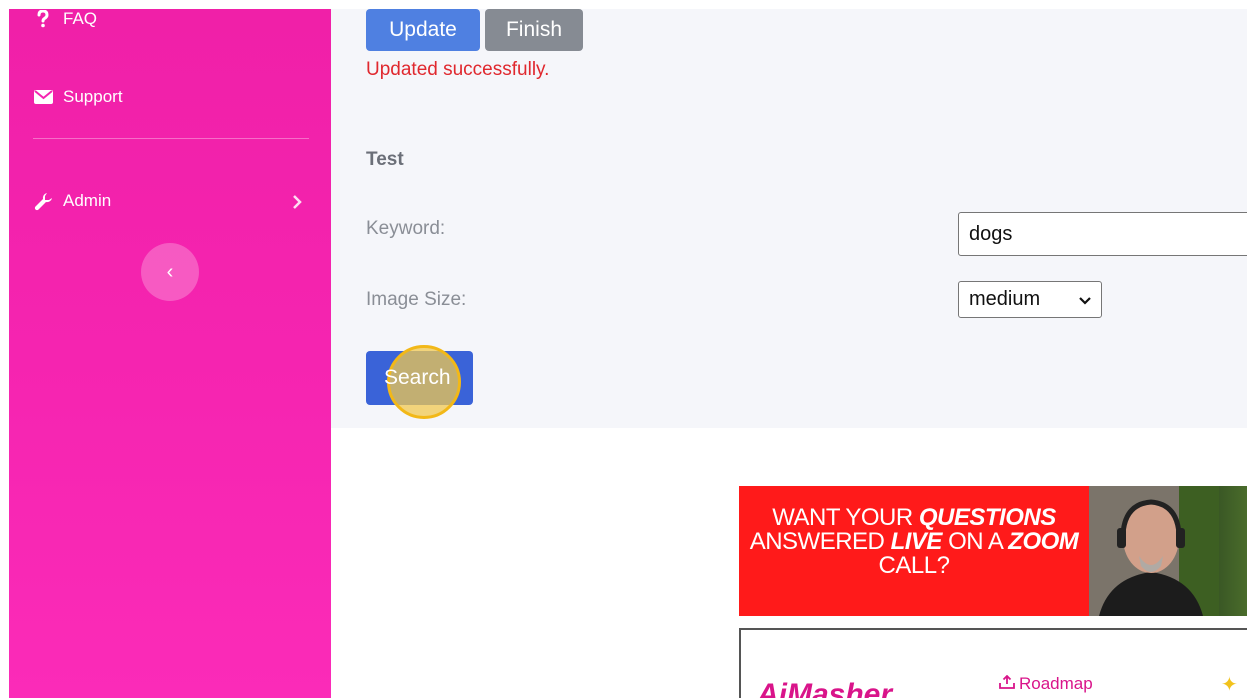 This screenshot has width=1247, height=698. I want to click on image-size-select: medium, so click(1030, 299).